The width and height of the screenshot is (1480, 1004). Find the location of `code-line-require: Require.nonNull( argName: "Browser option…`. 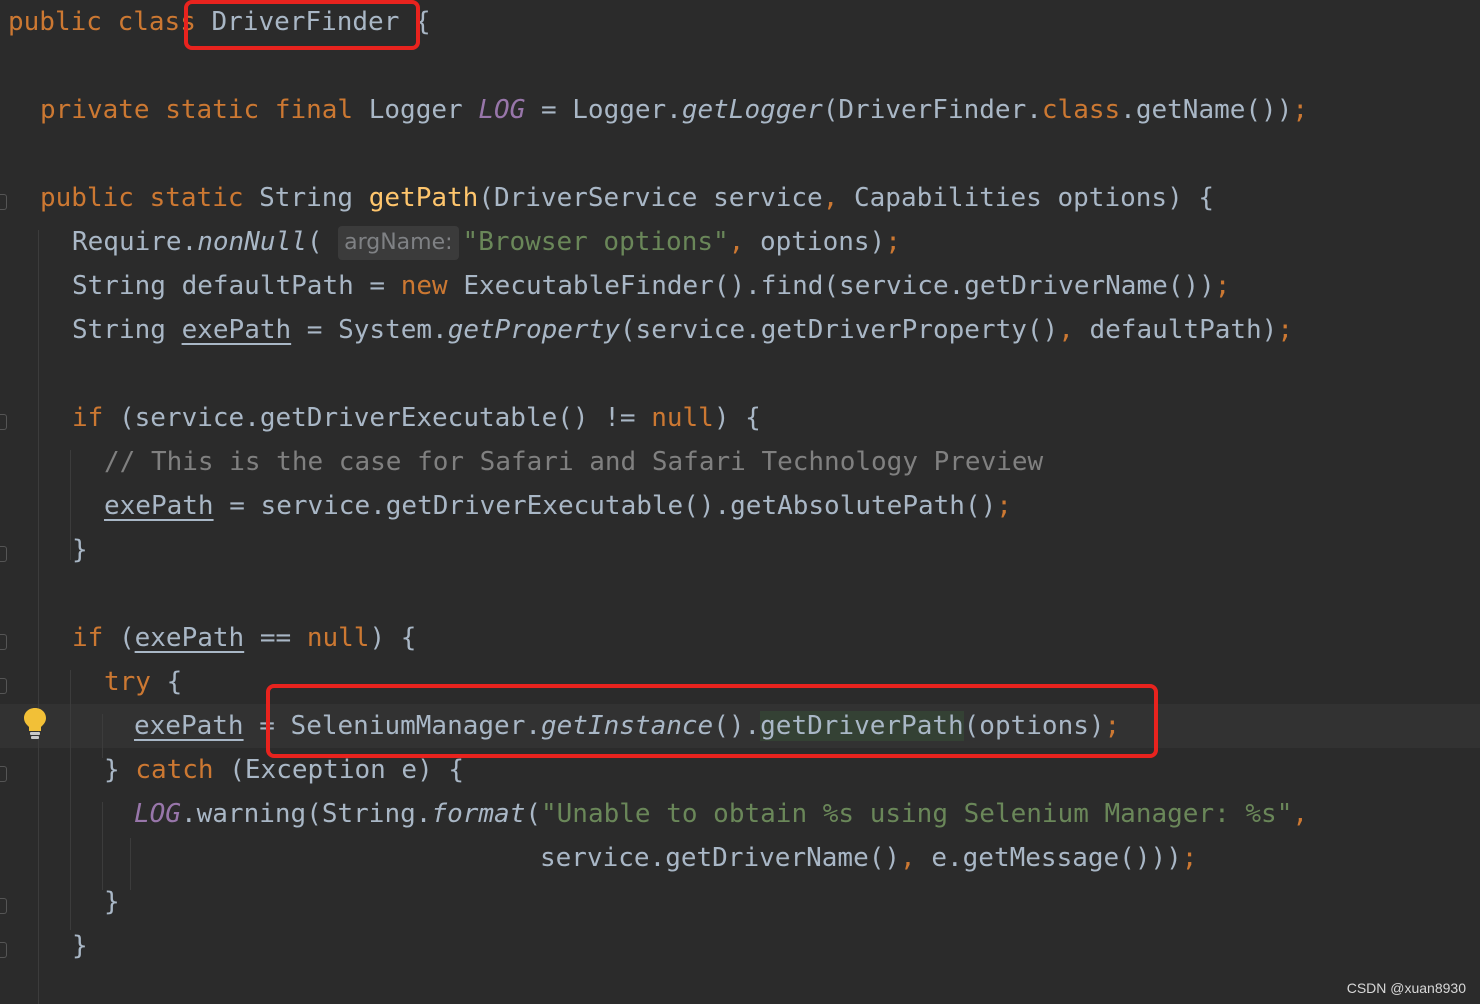

code-line-require: Require.nonNull( argName: "Browser option… is located at coordinates (486, 242).